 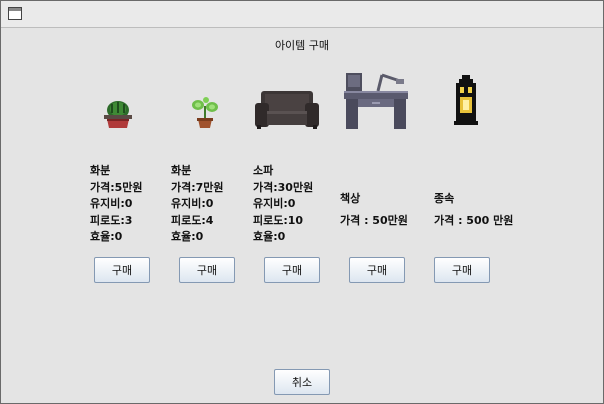 What do you see at coordinates (462, 270) in the screenshot?
I see `buy-button-5: 구매` at bounding box center [462, 270].